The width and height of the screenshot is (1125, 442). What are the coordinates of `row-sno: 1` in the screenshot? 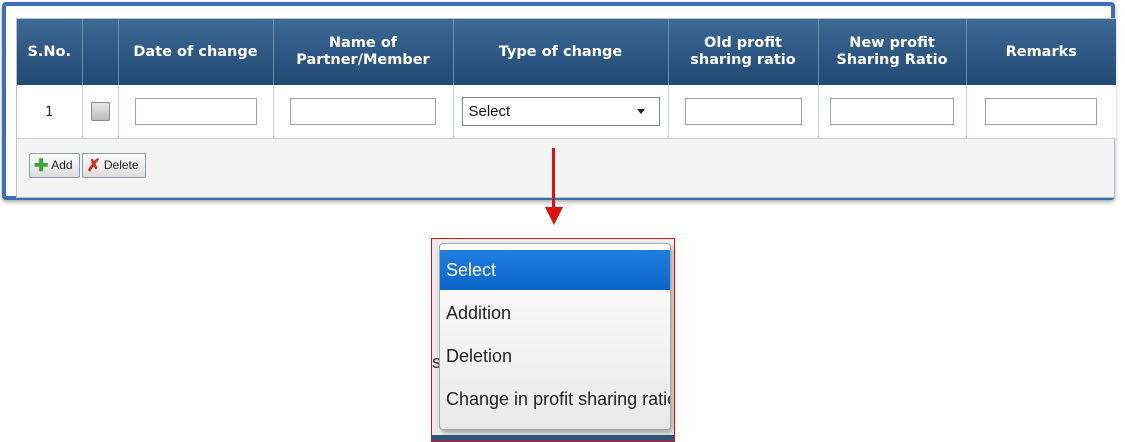 It's located at (49, 112).